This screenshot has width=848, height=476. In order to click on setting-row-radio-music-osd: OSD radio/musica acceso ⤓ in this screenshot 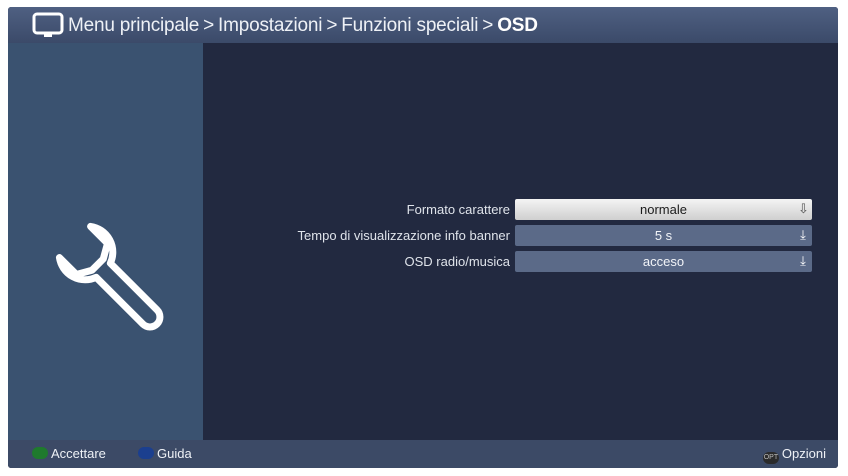, I will do `click(520, 262)`.